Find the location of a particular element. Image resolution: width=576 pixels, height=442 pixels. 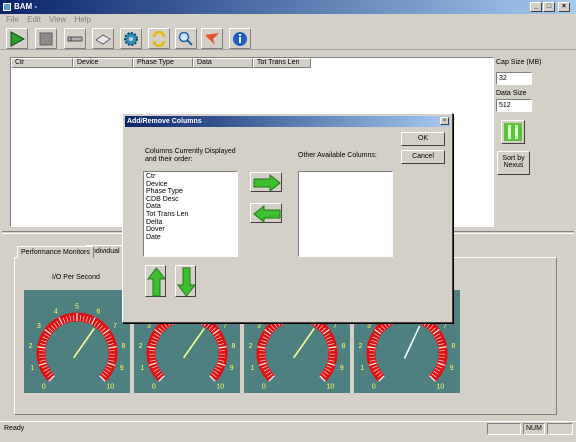

info-icon is located at coordinates (240, 39).